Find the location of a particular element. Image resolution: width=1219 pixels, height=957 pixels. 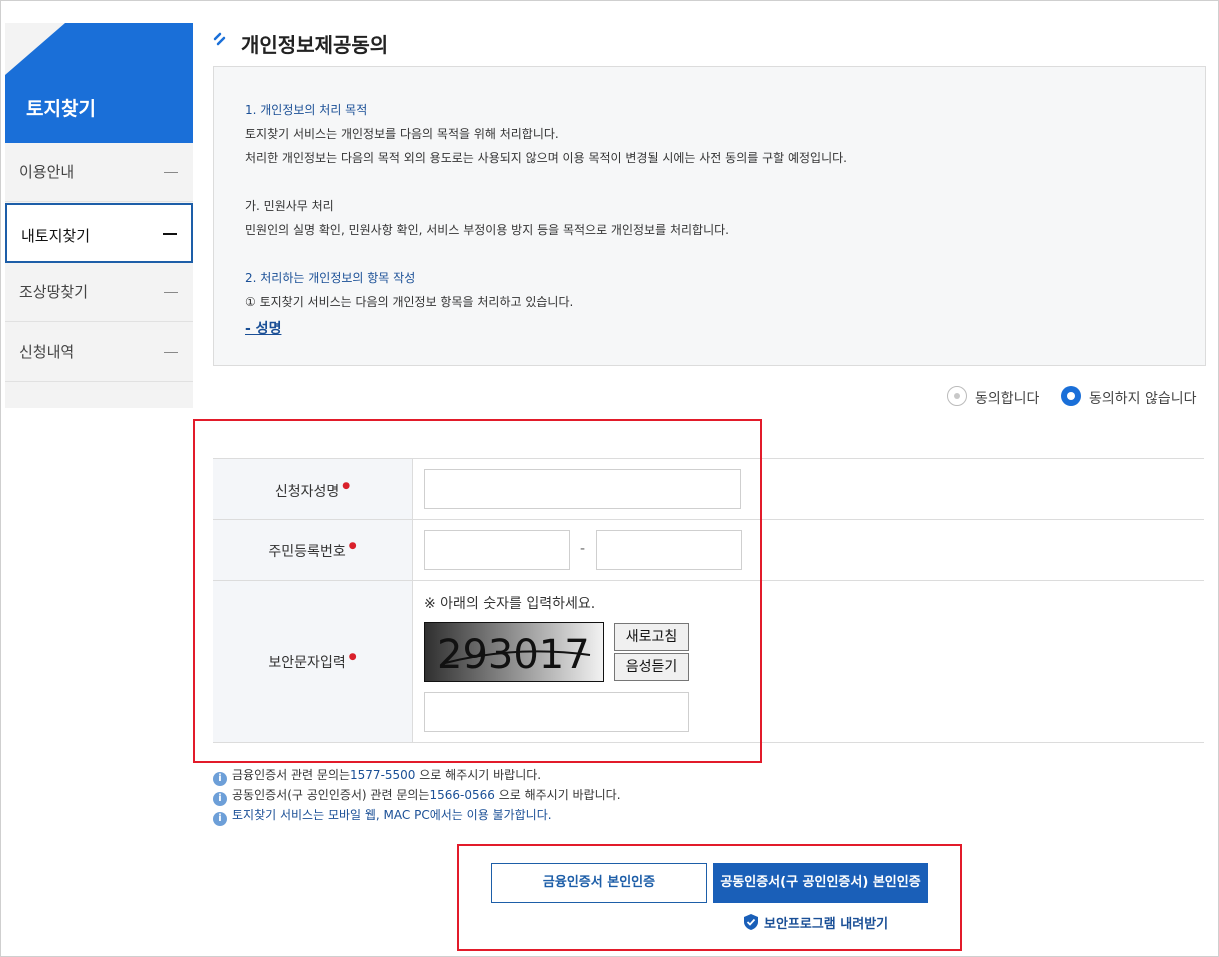

sidebar-title: 토지찾기 is located at coordinates (61, 109).